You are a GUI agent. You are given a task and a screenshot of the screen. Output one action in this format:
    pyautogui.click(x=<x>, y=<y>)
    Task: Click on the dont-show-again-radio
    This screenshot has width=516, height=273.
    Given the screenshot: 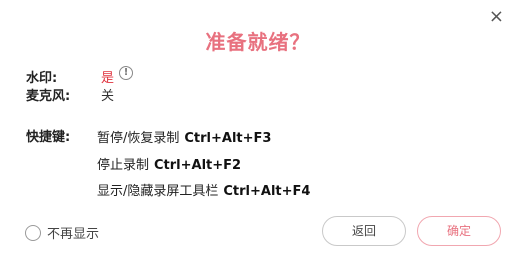 What is the action you would take?
    pyautogui.click(x=33, y=232)
    